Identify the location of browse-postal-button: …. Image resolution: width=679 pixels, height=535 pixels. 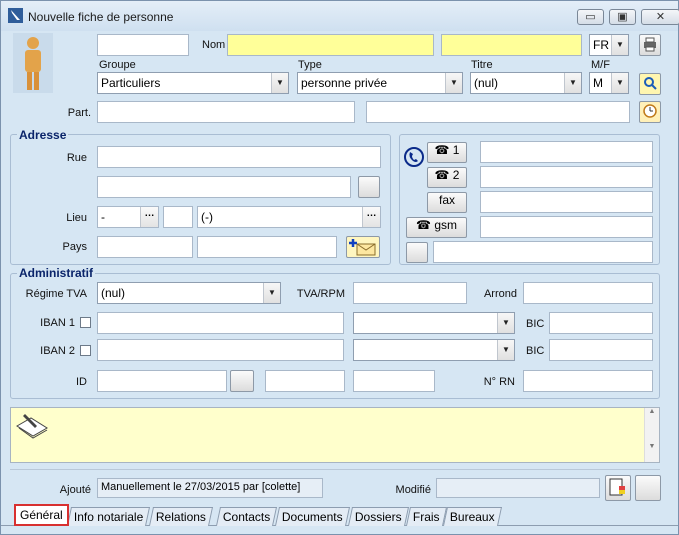
(149, 217).